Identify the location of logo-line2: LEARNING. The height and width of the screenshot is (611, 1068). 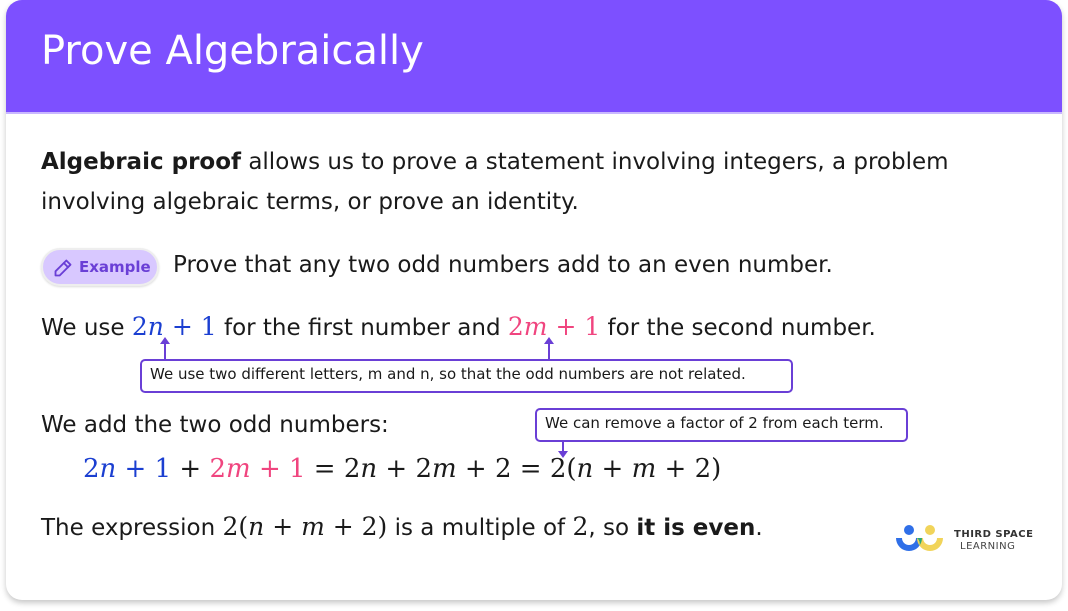
(988, 546).